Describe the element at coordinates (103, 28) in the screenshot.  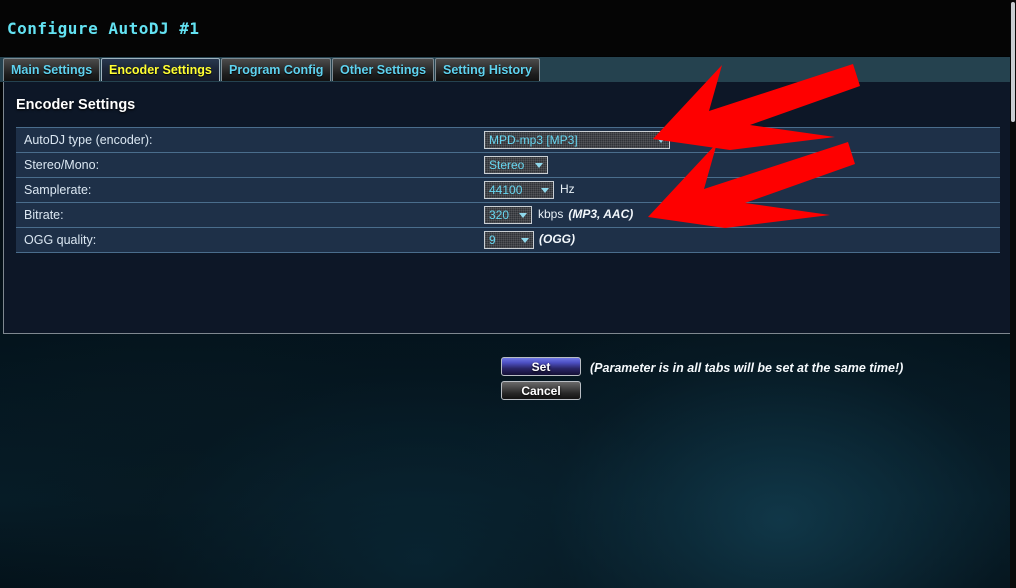
I see `page-title: Configure AutoDJ #1` at that location.